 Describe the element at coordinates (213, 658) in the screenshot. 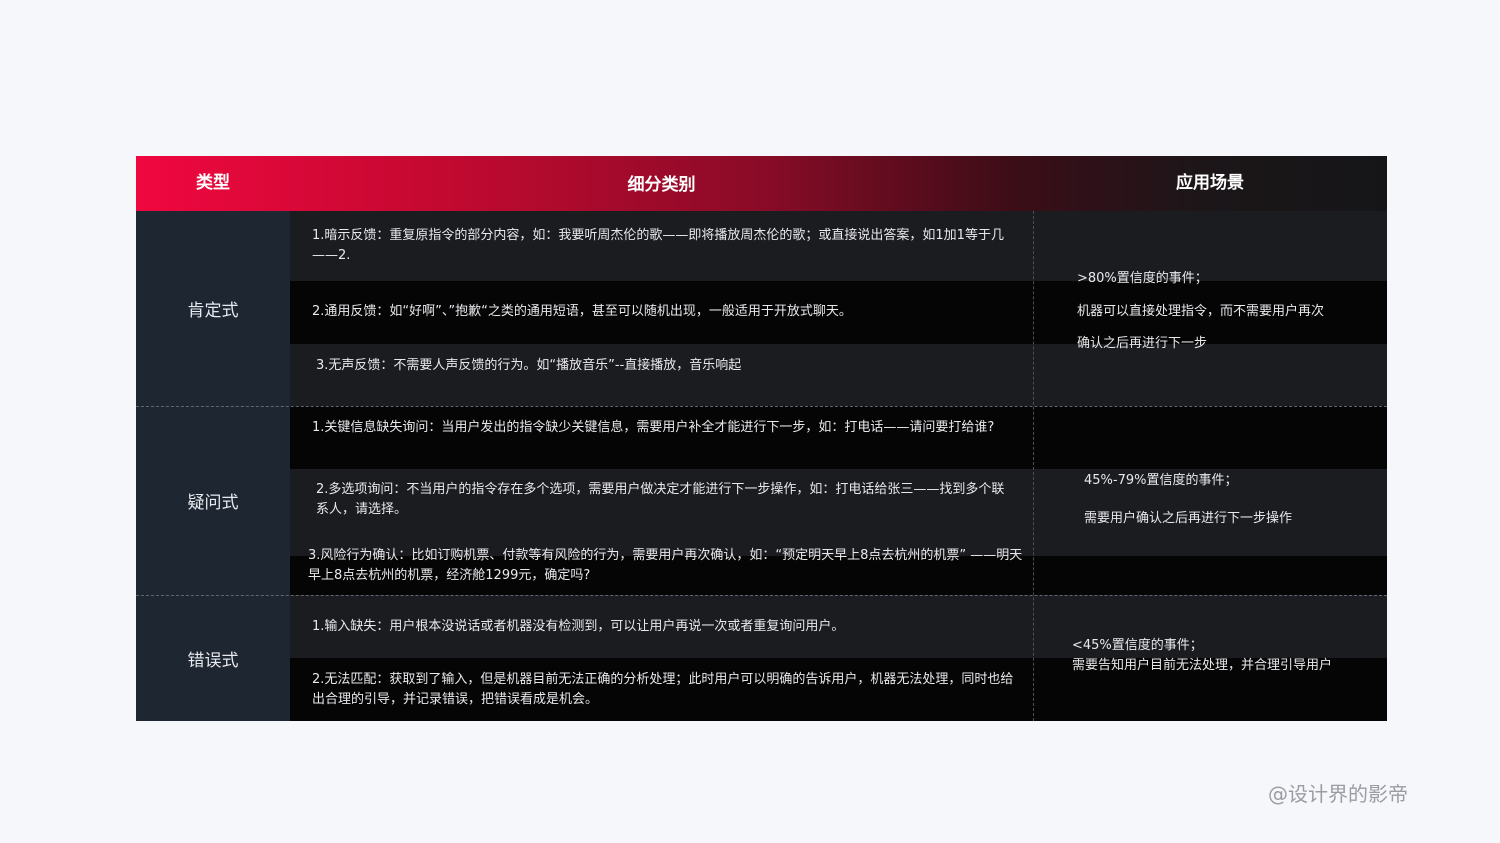

I see `category-error: 错误式` at that location.